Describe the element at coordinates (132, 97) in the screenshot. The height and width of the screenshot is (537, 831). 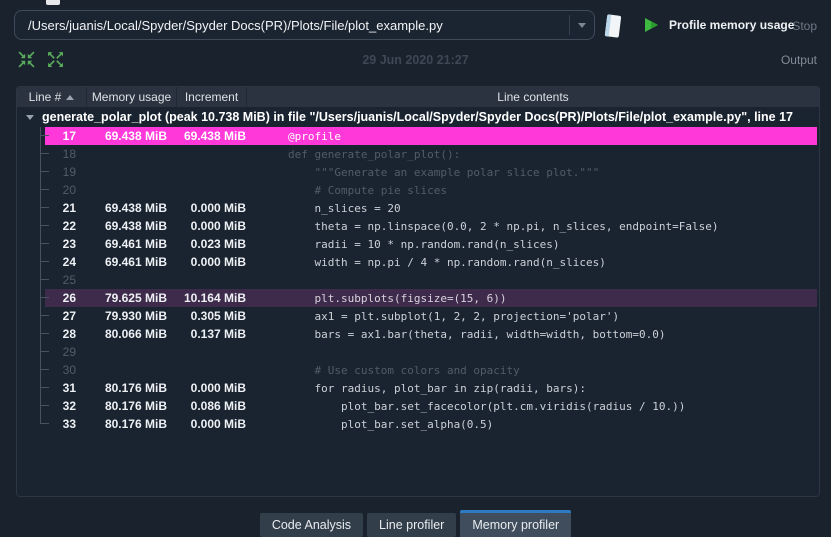
I see `header-memory-usage: Memory usage` at that location.